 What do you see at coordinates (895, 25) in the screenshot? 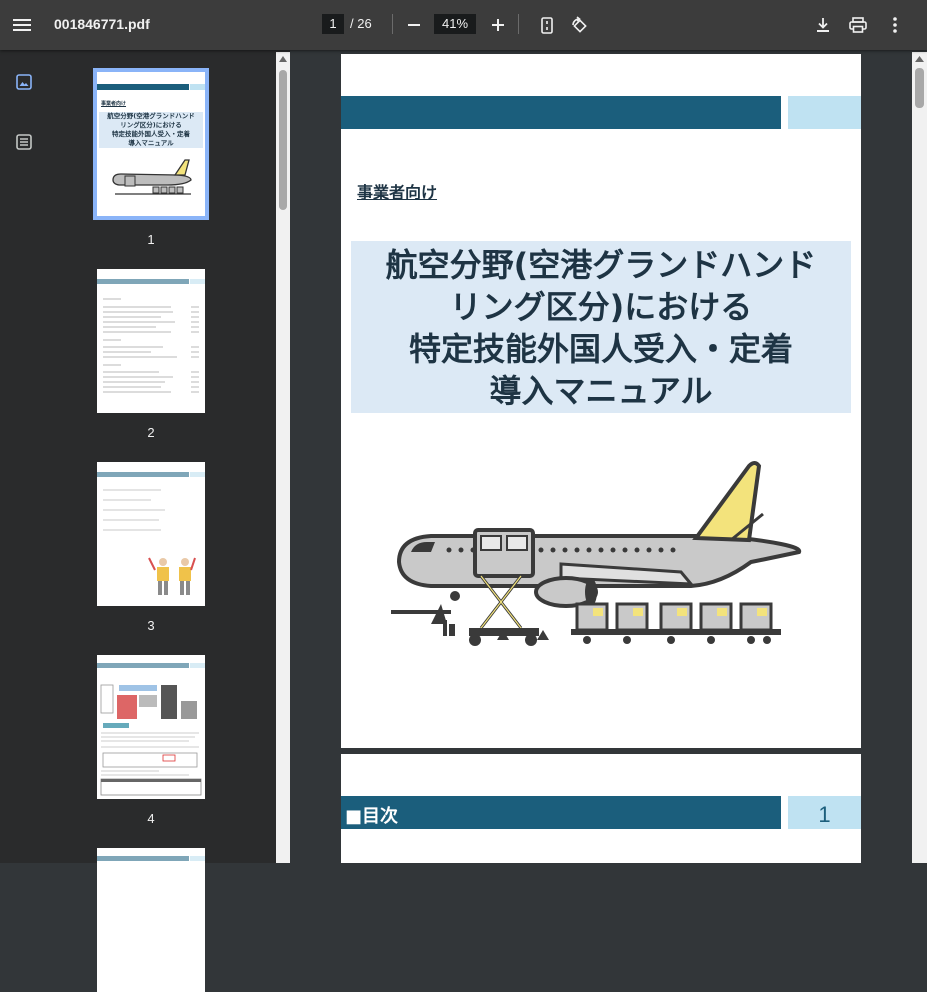
I see `more-icon` at bounding box center [895, 25].